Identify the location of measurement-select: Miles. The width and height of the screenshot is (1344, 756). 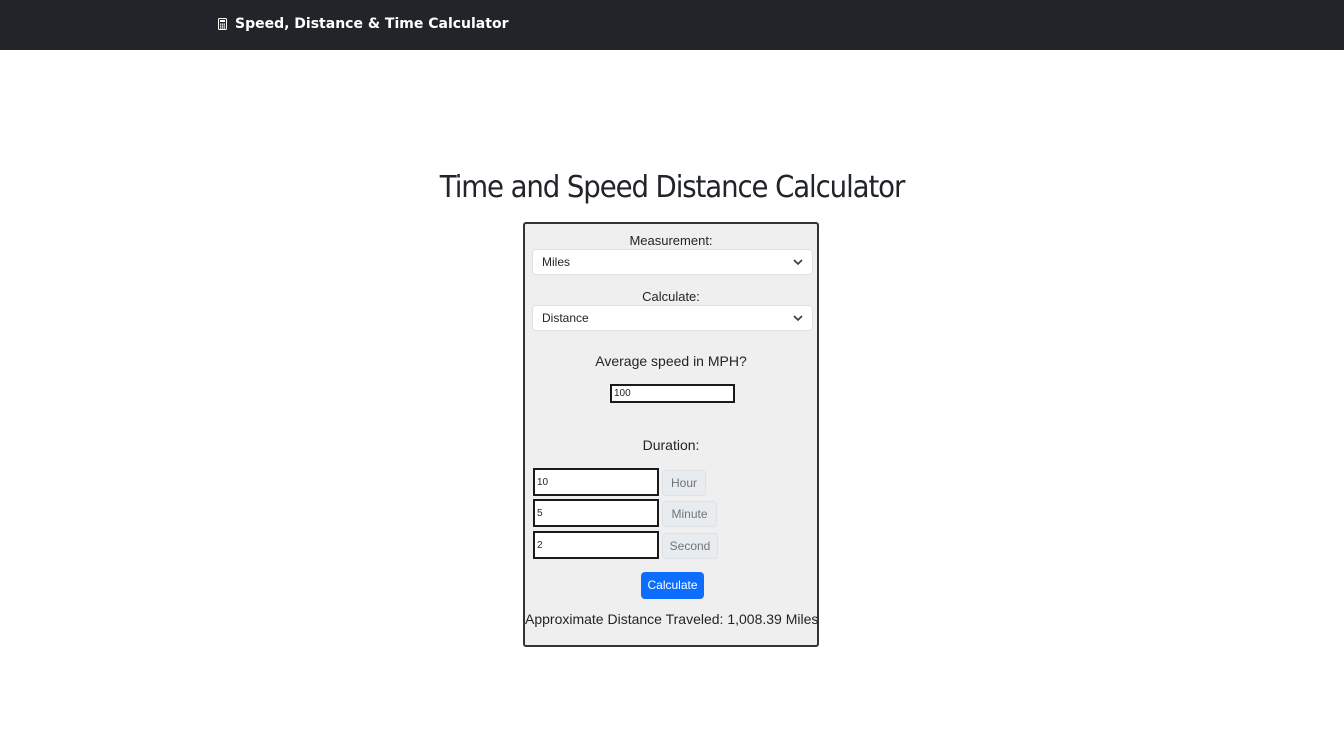
(672, 262).